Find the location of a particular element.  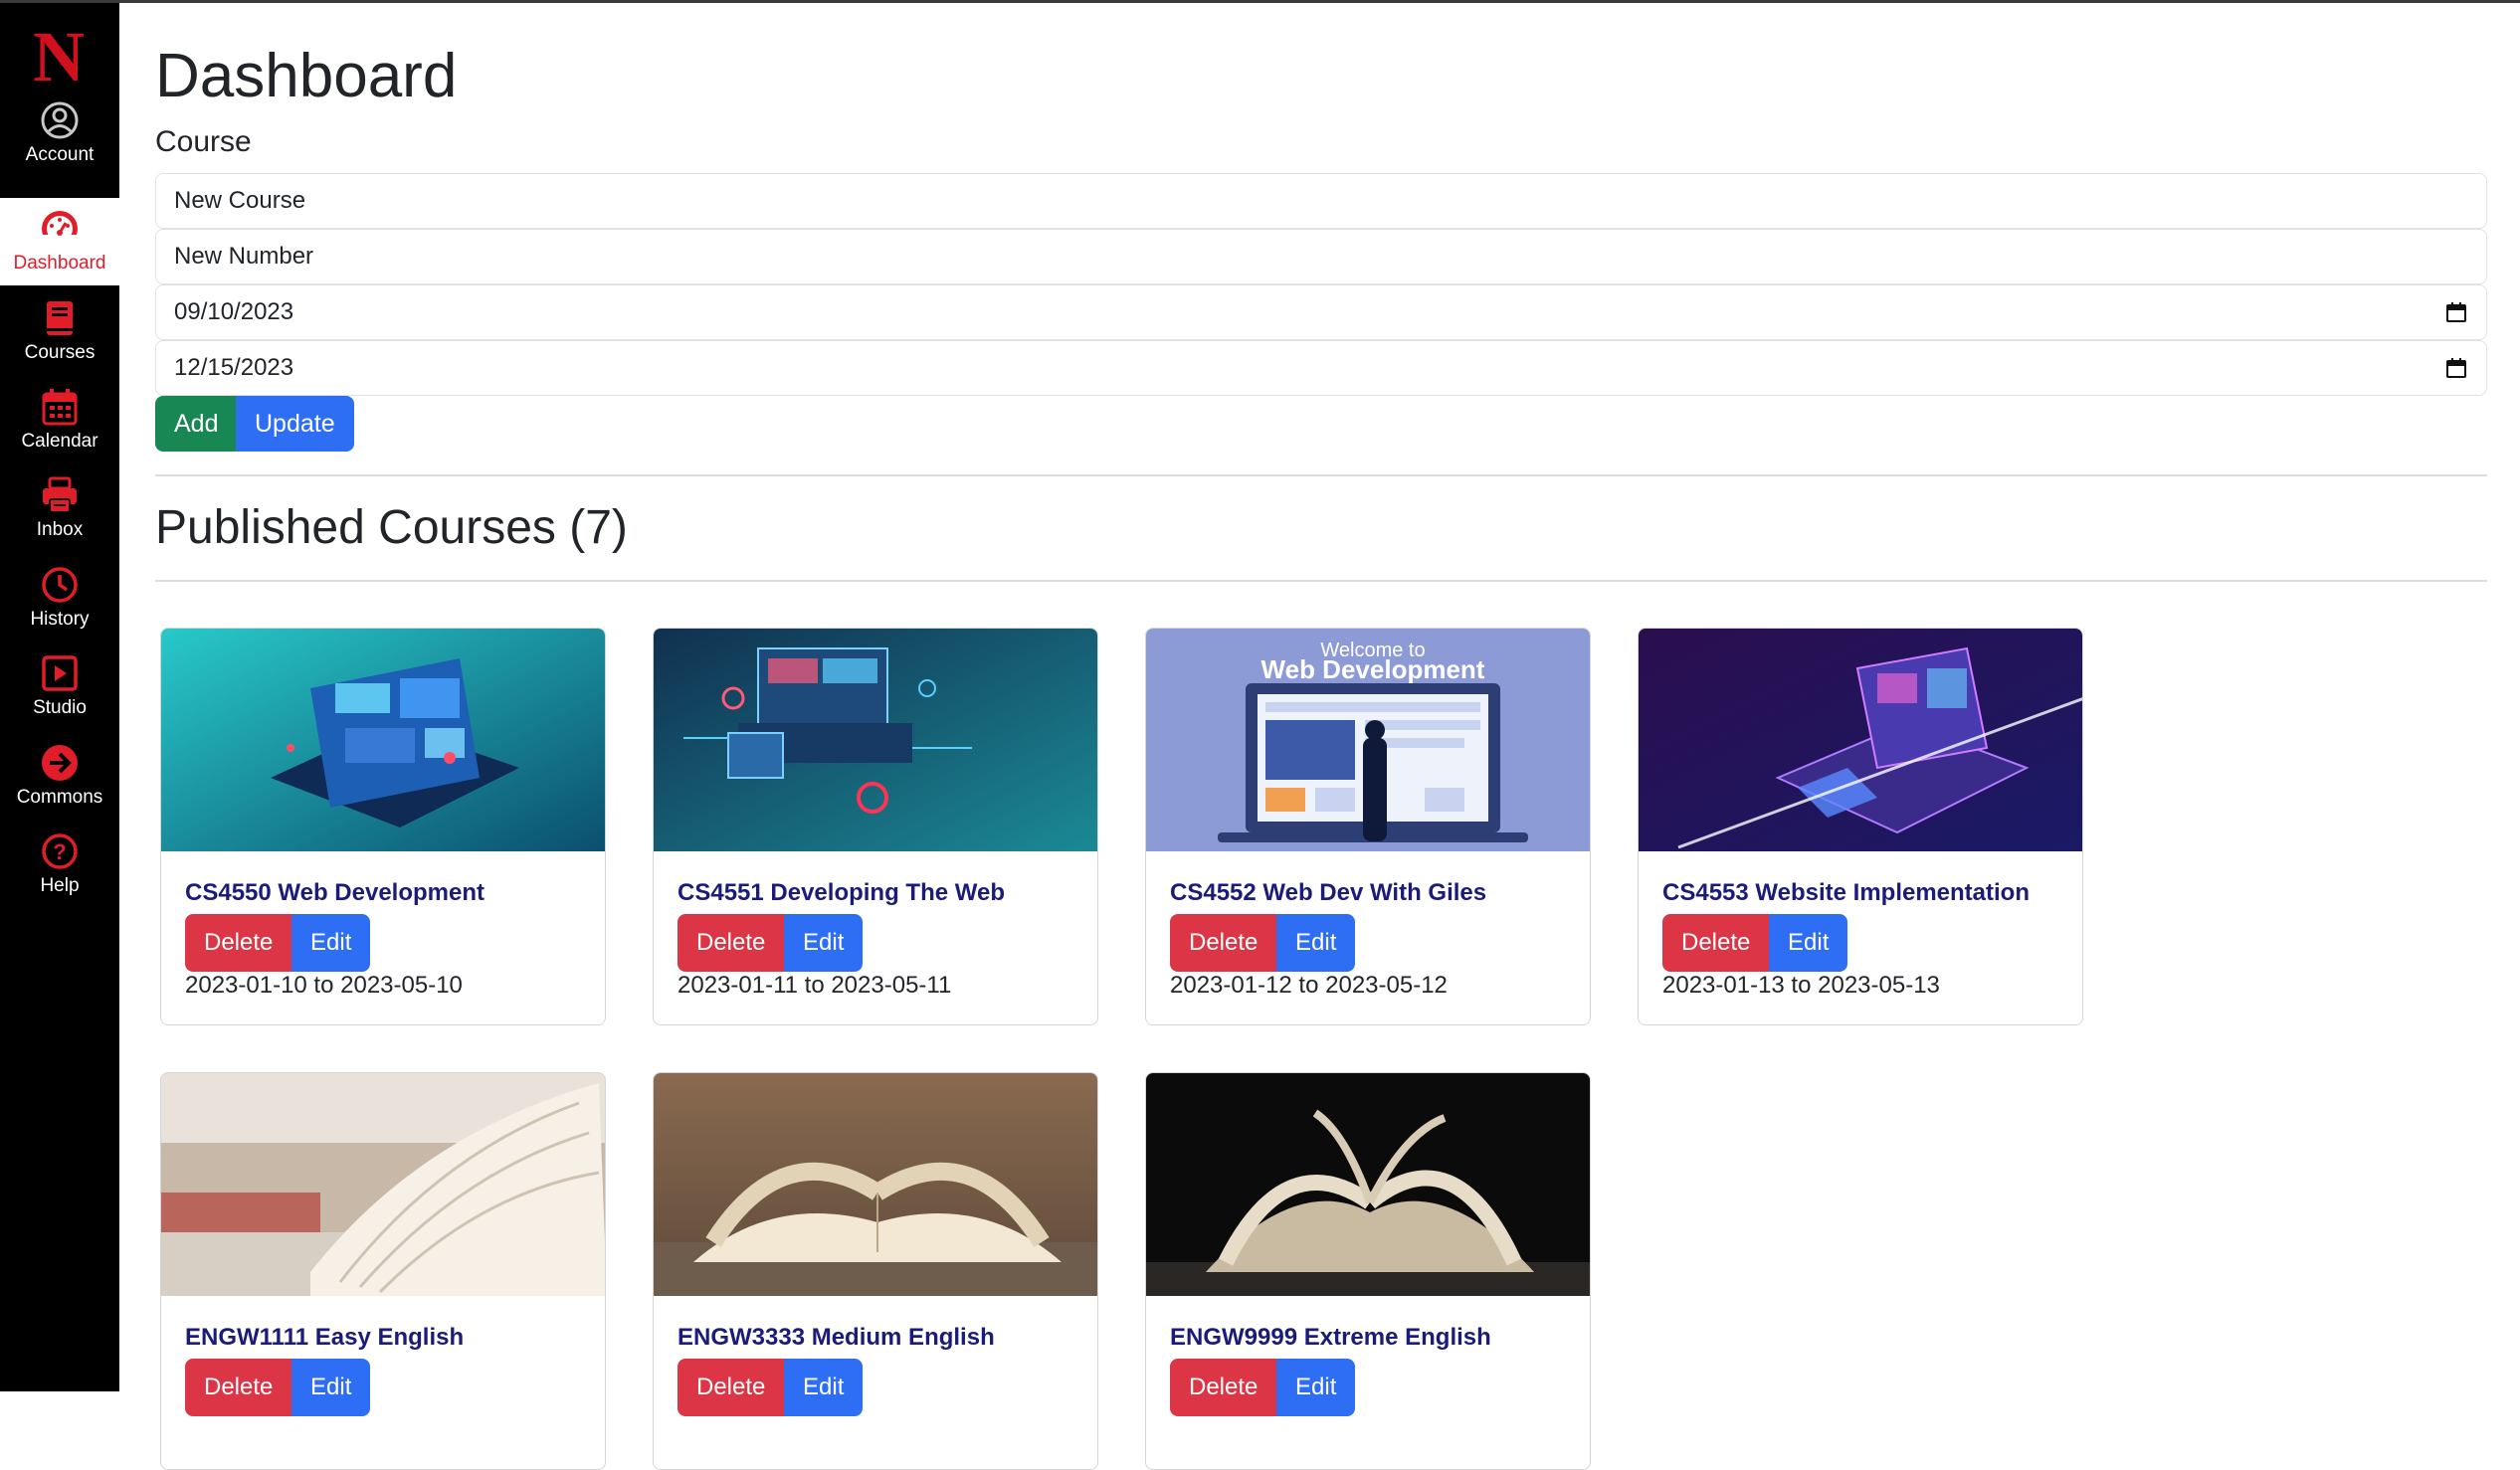

course-form-label: Course is located at coordinates (203, 141).